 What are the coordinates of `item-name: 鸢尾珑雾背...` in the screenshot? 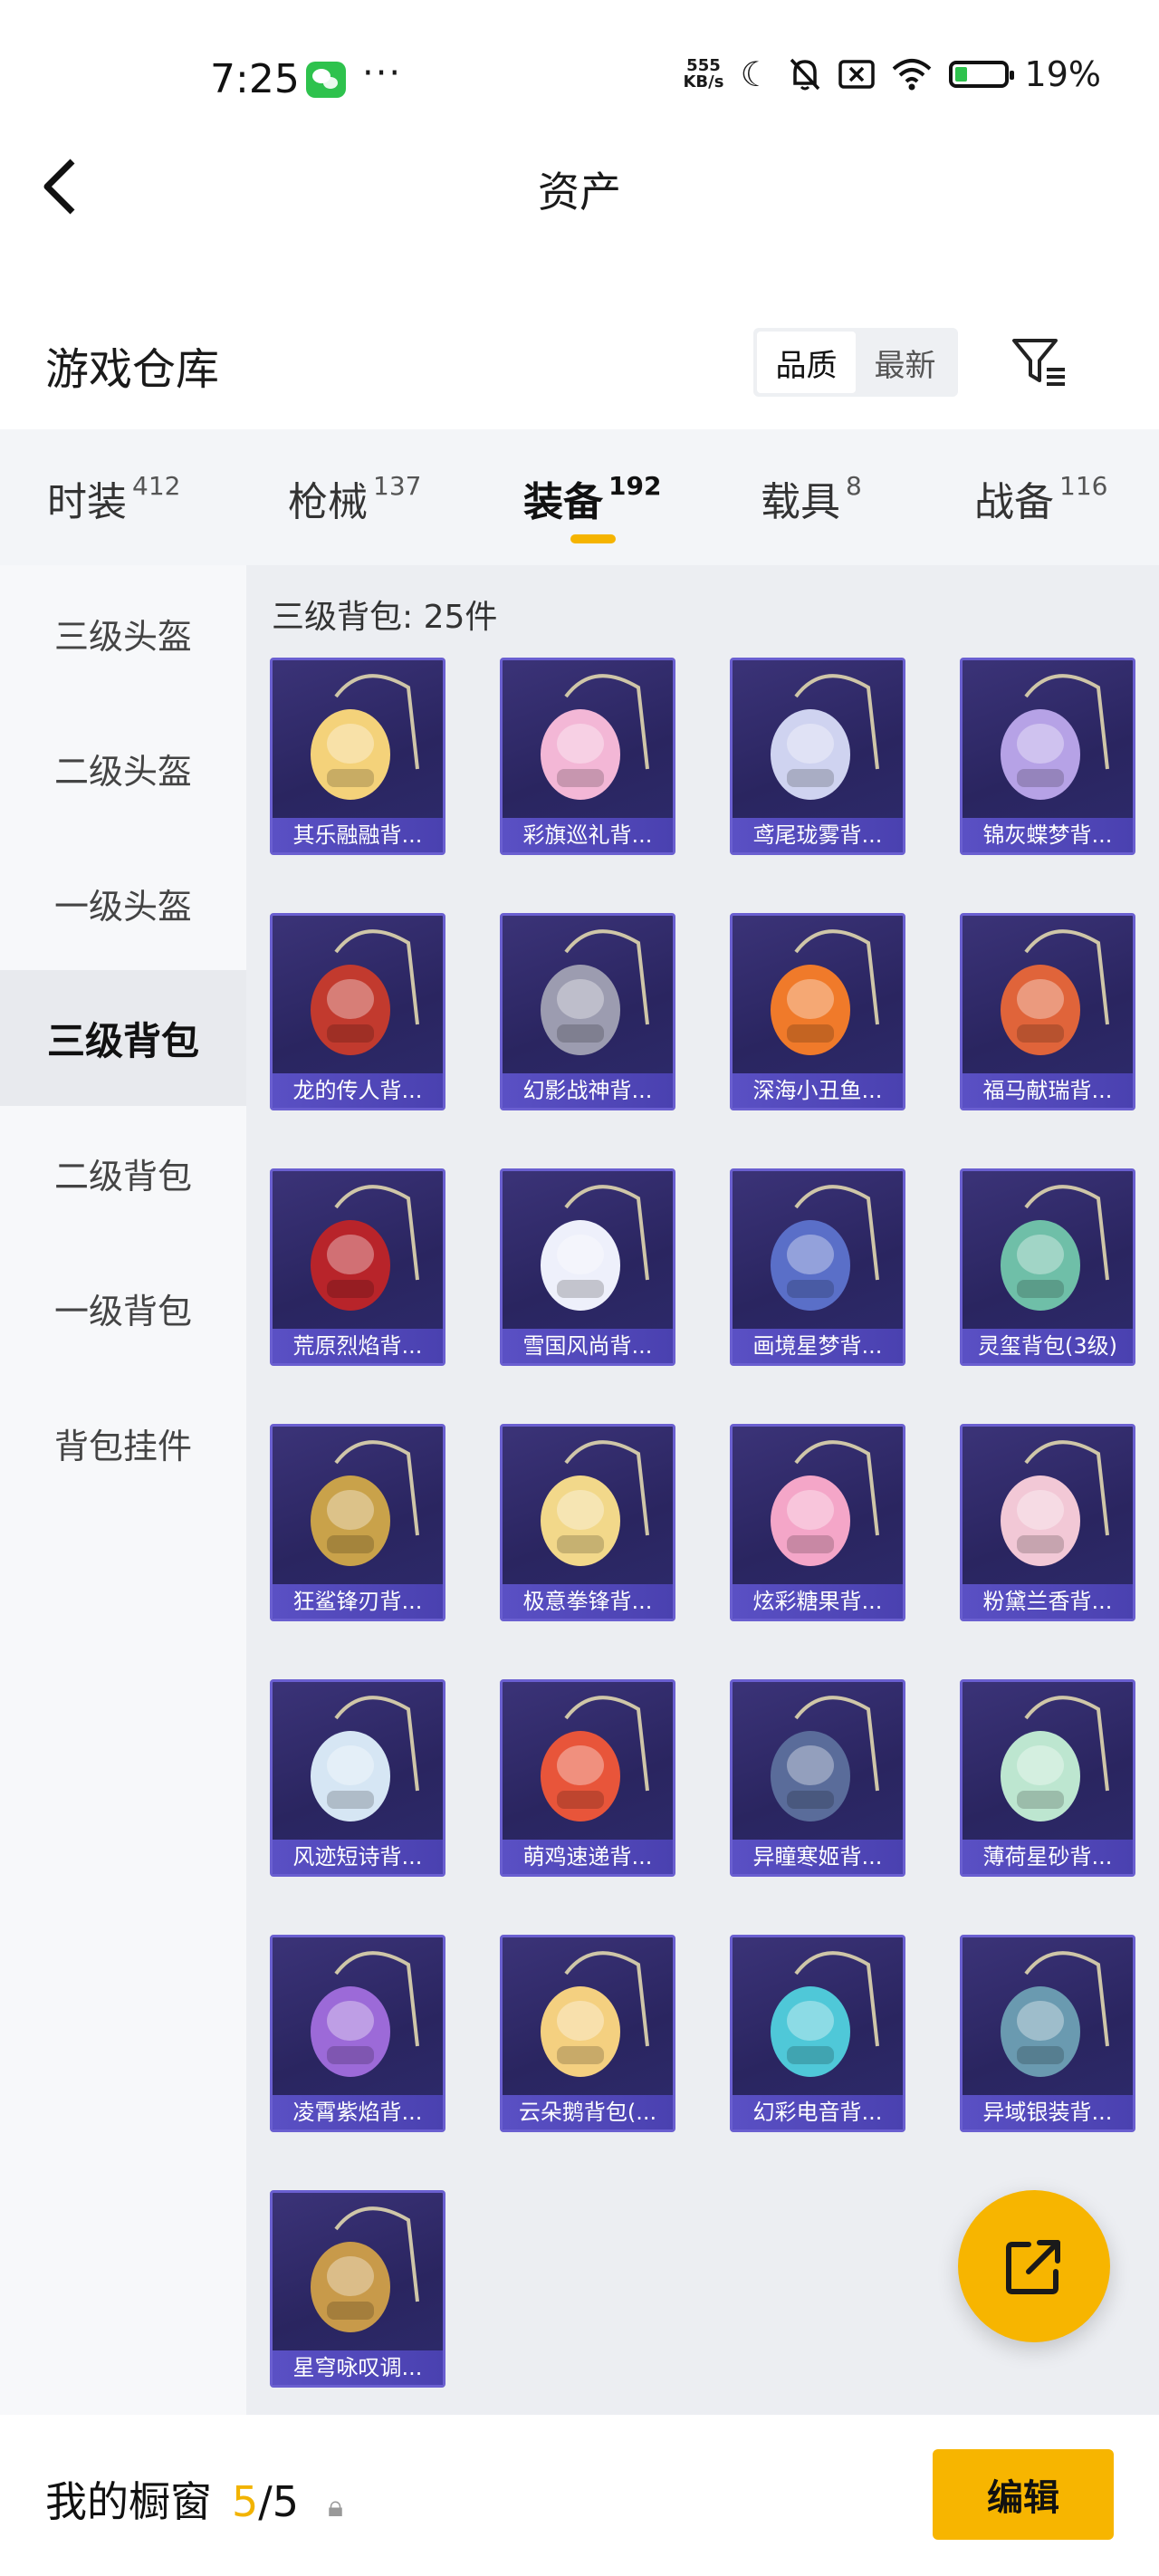 It's located at (818, 835).